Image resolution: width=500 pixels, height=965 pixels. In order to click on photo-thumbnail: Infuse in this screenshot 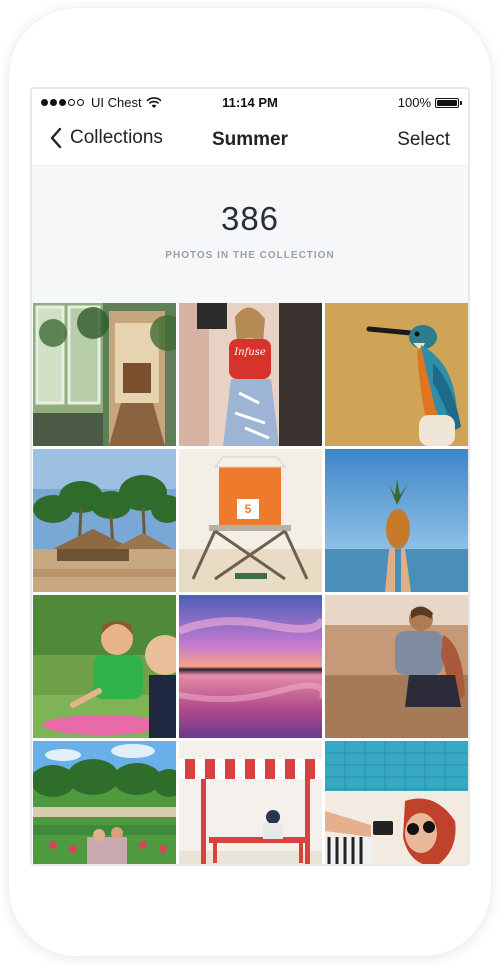, I will do `click(250, 374)`.